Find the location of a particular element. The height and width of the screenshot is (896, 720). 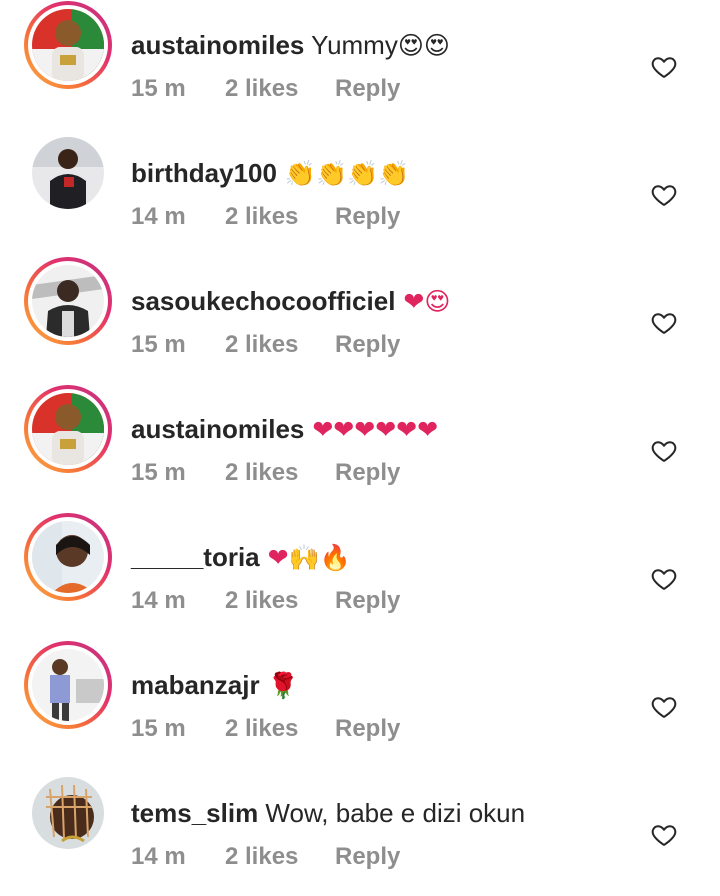

comment-emojis: ❤🙌🔥 is located at coordinates (305, 557).